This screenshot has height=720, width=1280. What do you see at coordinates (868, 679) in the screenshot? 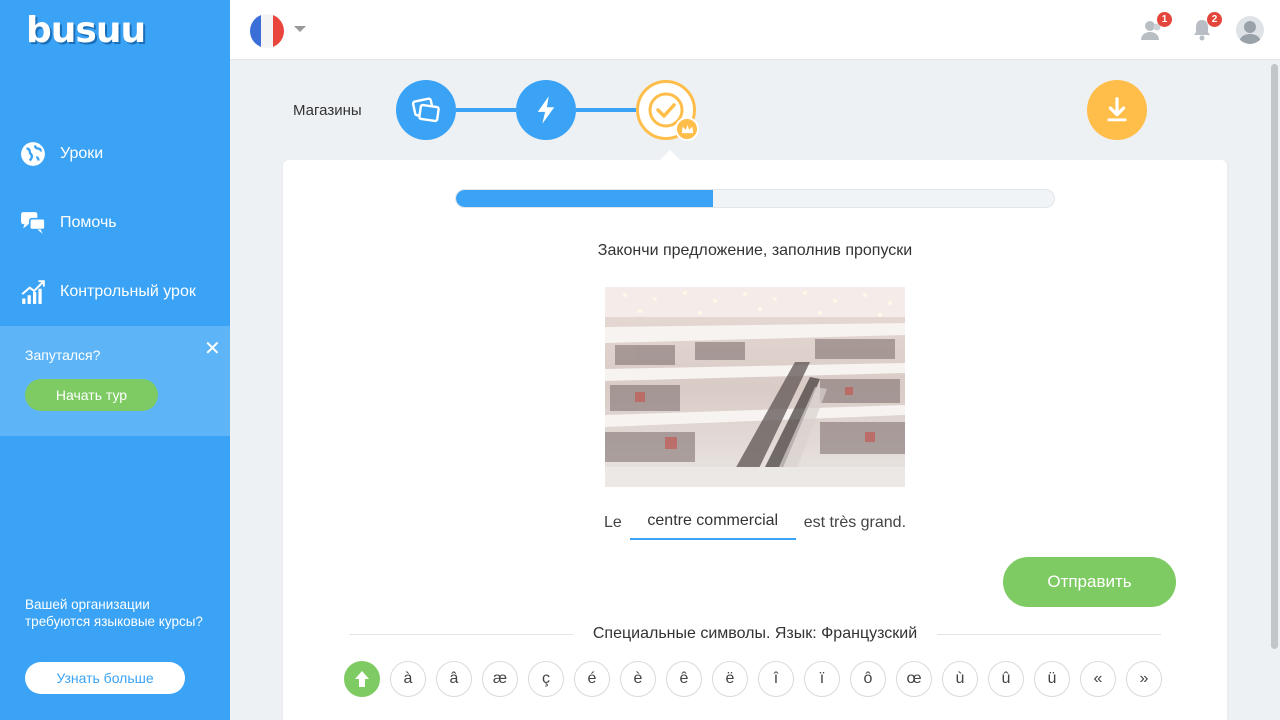
I see `special-char-key: ô` at bounding box center [868, 679].